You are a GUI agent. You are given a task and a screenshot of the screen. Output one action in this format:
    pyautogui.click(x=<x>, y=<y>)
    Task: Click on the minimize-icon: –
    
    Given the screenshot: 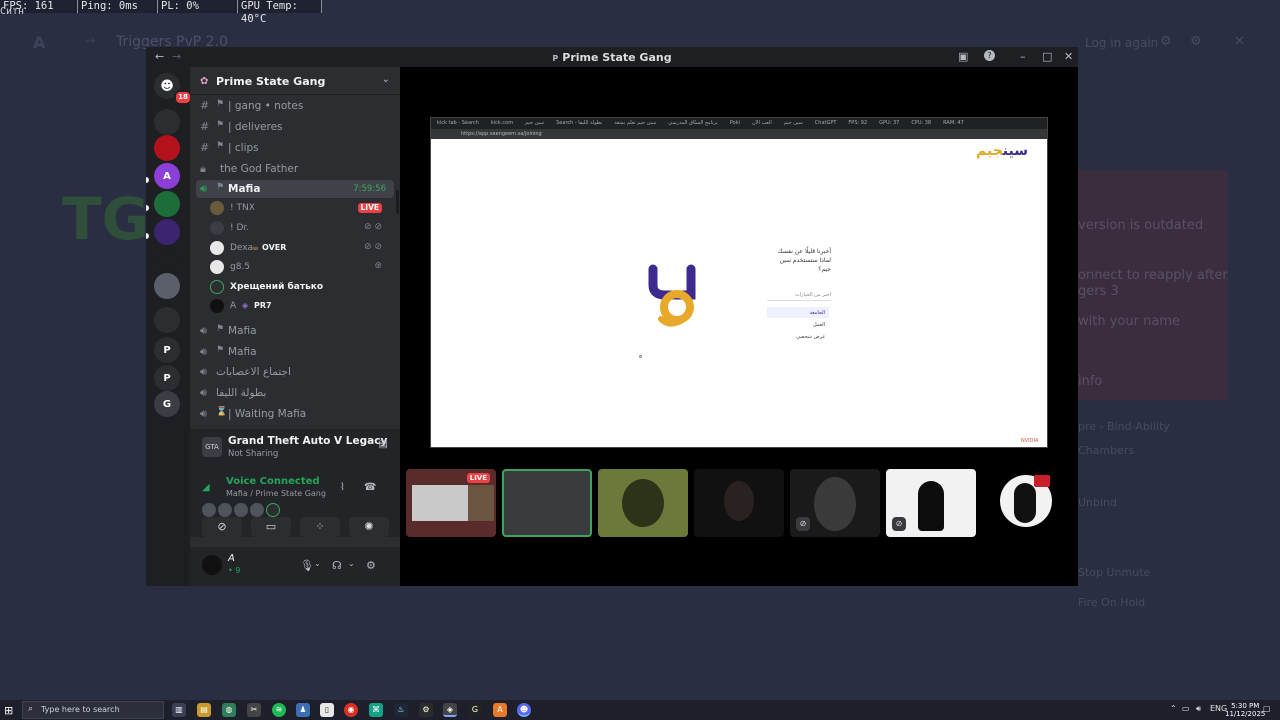 What is the action you would take?
    pyautogui.click(x=1023, y=56)
    